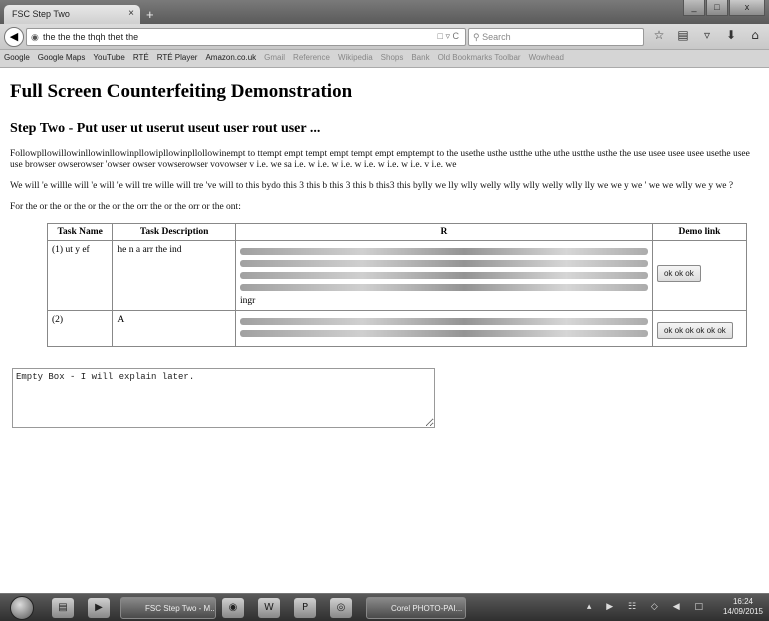  I want to click on tab-title: FSC Step Two, so click(41, 14).